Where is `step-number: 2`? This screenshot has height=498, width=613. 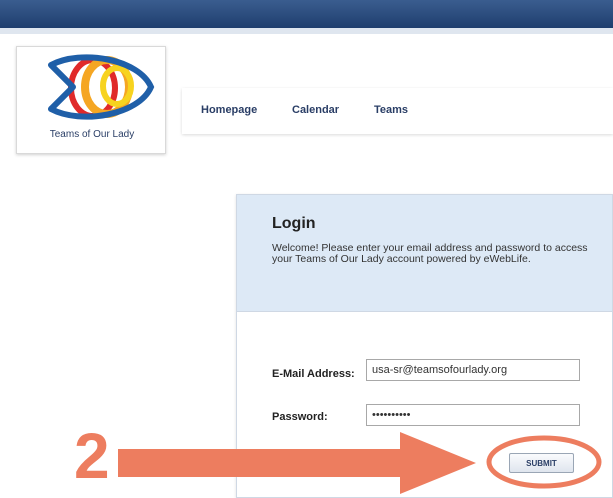 step-number: 2 is located at coordinates (92, 456).